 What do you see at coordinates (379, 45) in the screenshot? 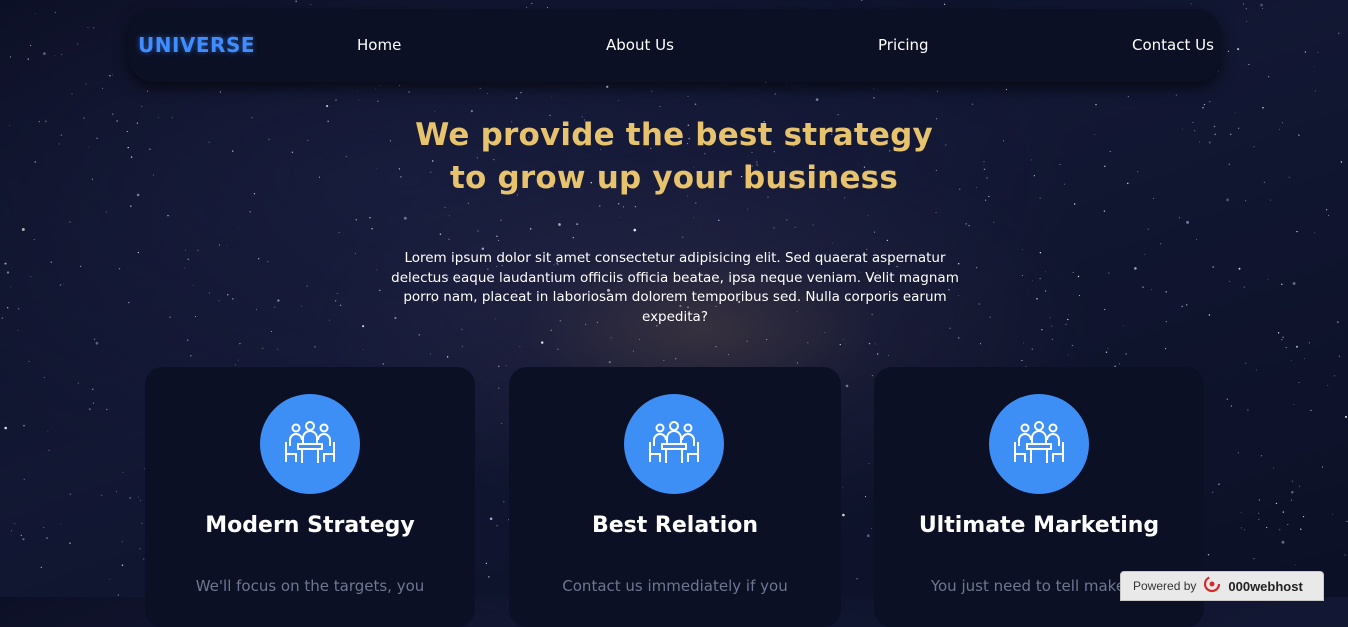
I see `nav-home: Home` at bounding box center [379, 45].